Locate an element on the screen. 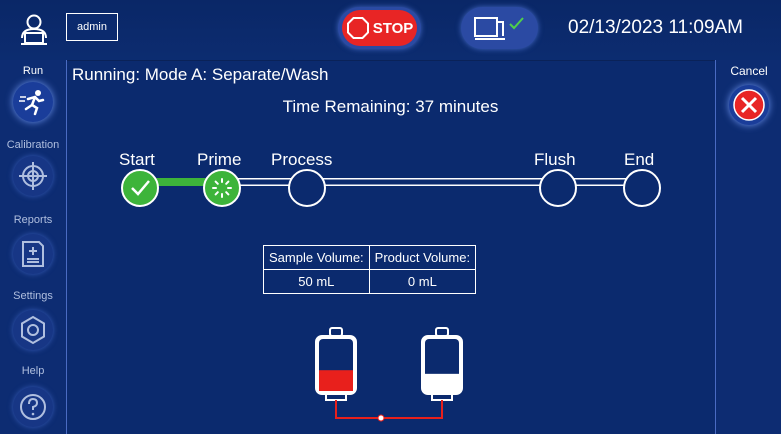 This screenshot has width=781, height=434. step-node-prime is located at coordinates (222, 188).